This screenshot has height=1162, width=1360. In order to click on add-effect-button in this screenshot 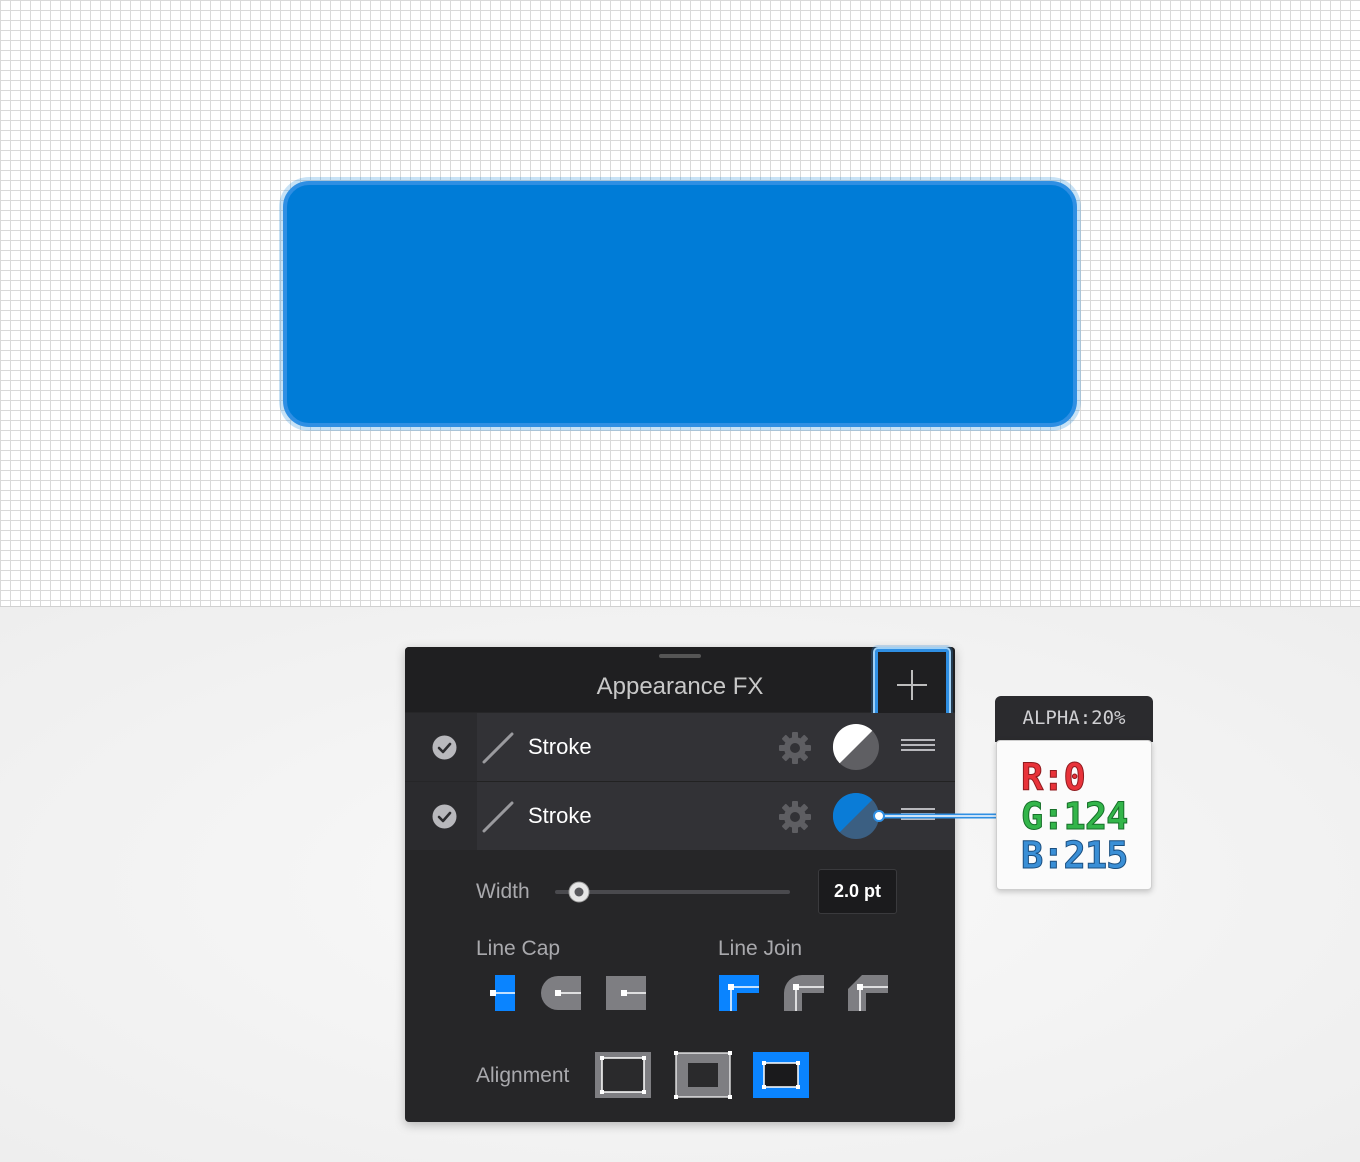, I will do `click(912, 685)`.